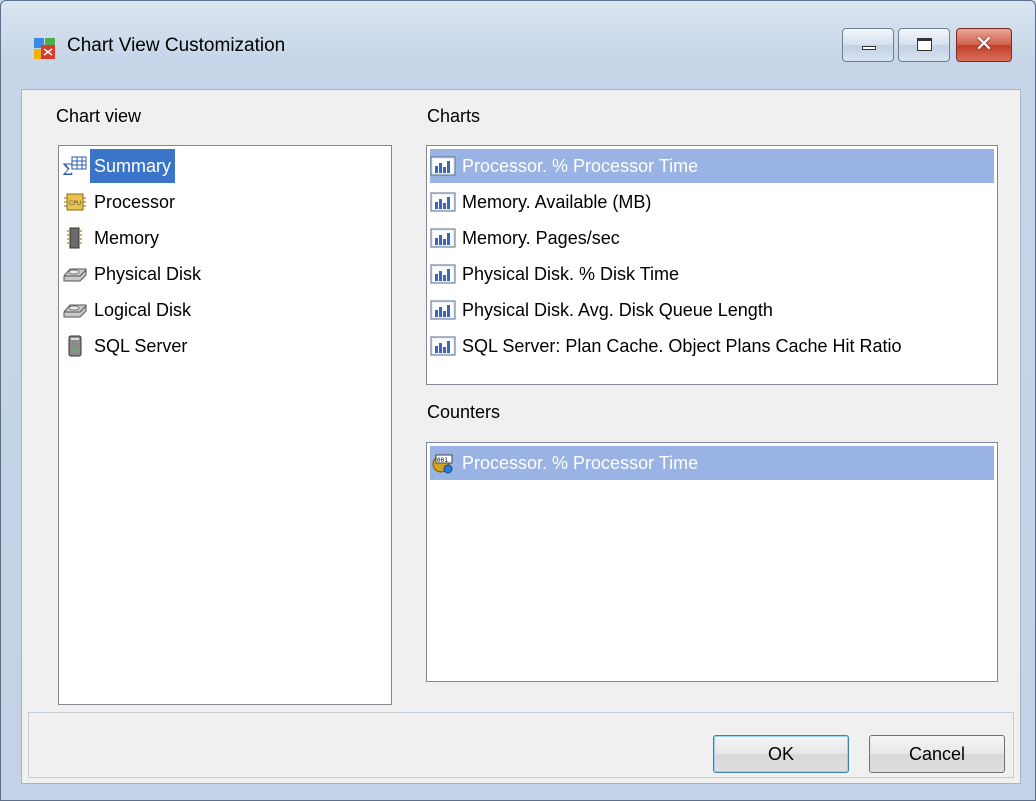  What do you see at coordinates (557, 202) in the screenshot?
I see `charts-item-label: Memory. Available (MB)` at bounding box center [557, 202].